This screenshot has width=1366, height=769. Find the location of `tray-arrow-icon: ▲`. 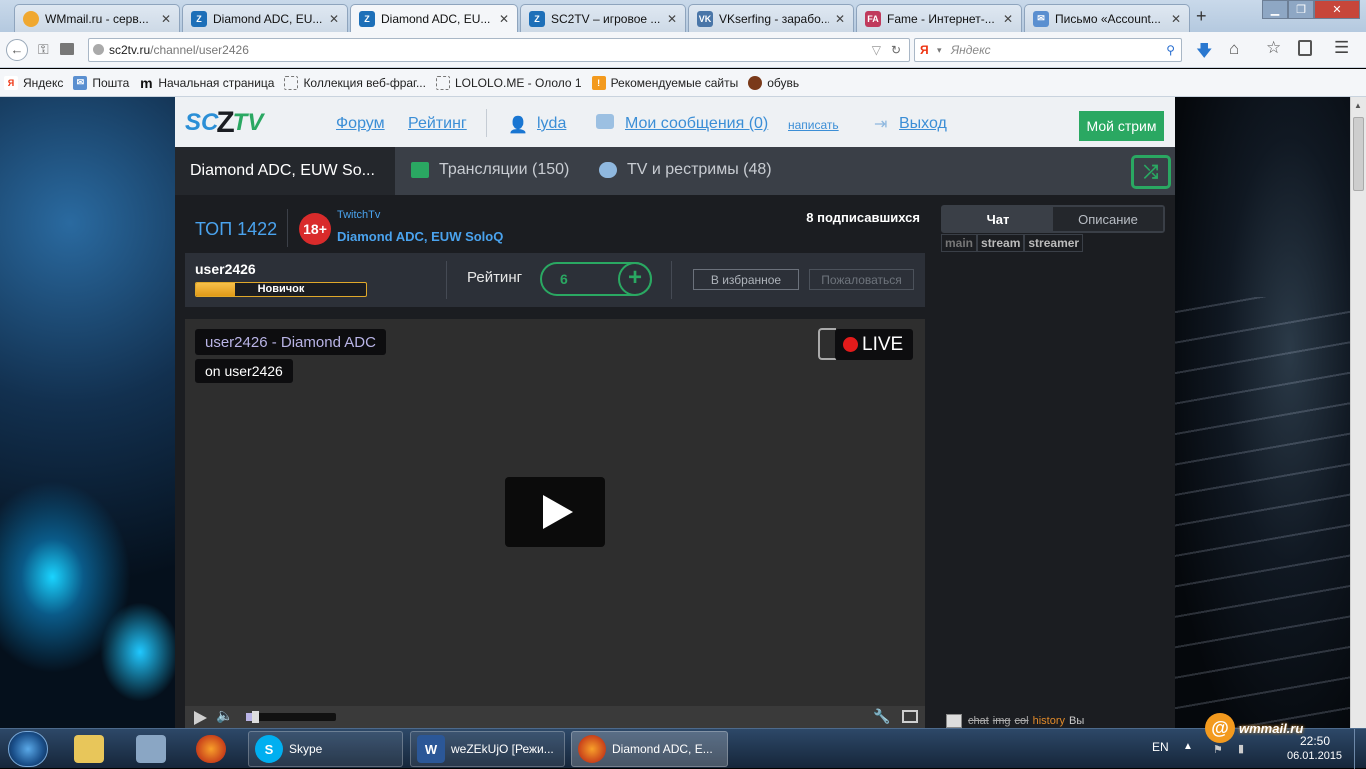

tray-arrow-icon: ▲ is located at coordinates (1188, 746).